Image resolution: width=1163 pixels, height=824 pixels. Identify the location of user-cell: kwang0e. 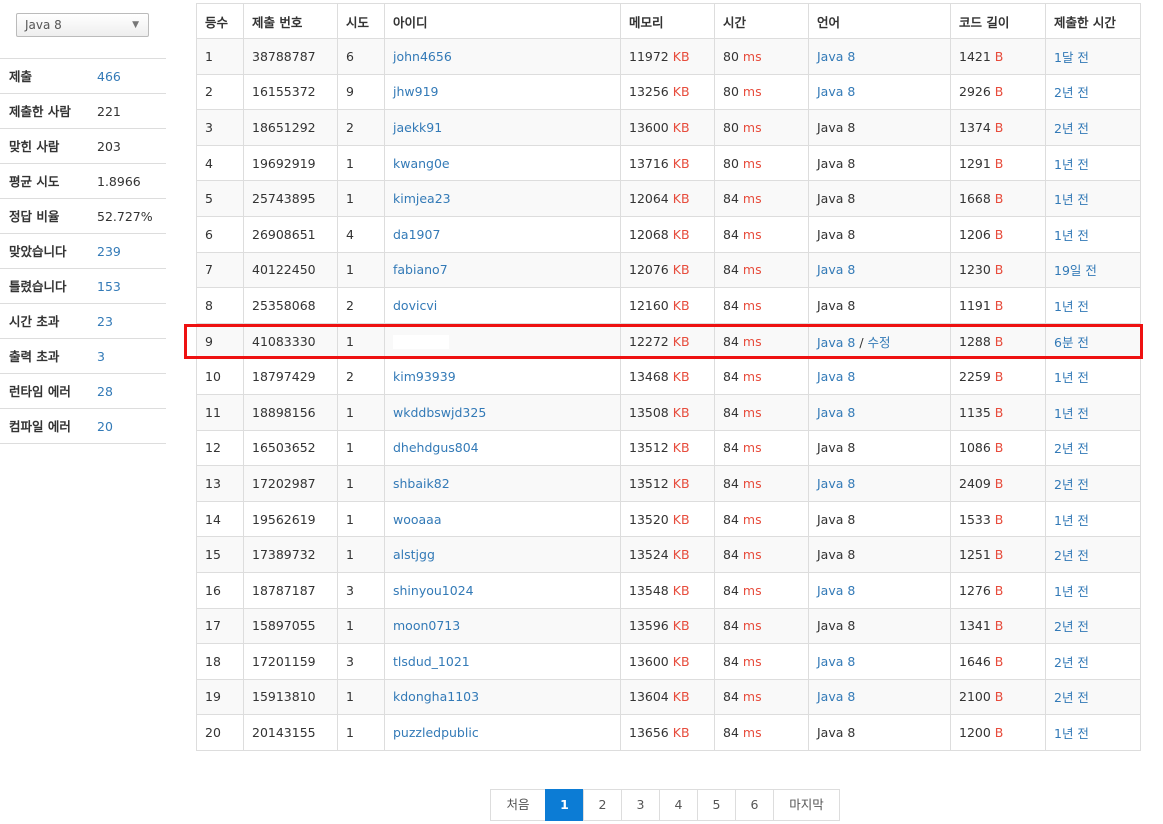
(502, 163).